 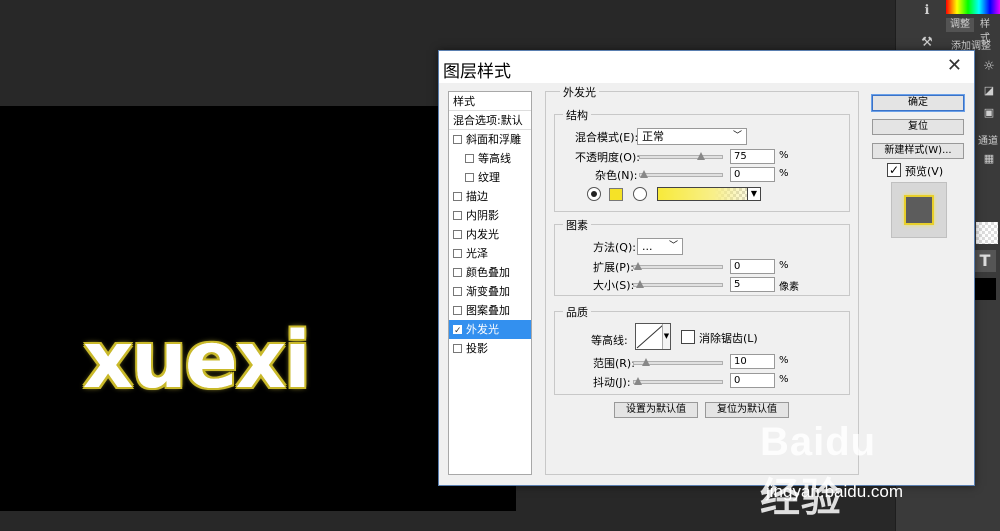 What do you see at coordinates (490, 101) in the screenshot?
I see `styles-list-header: 样式` at bounding box center [490, 101].